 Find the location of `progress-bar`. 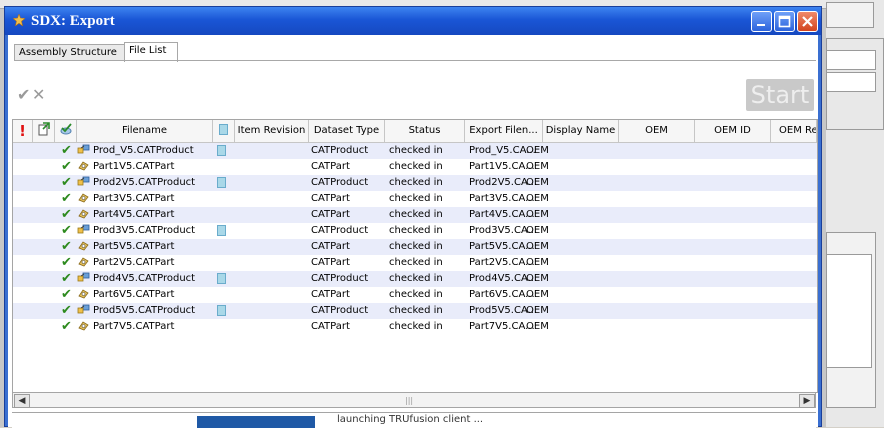

progress-bar is located at coordinates (256, 422).